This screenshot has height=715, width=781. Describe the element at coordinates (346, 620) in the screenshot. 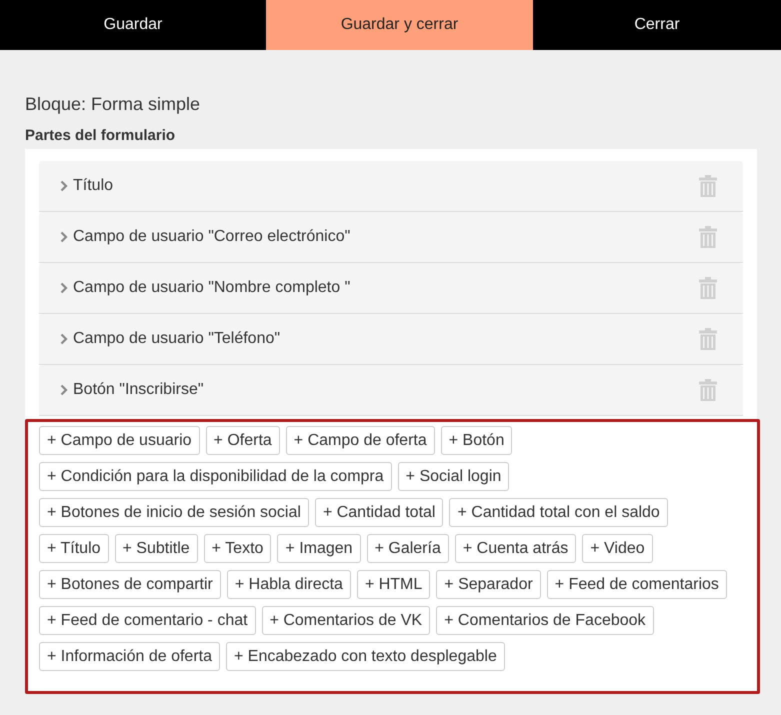

I see `add-part-button: + Comentarios de VK` at that location.